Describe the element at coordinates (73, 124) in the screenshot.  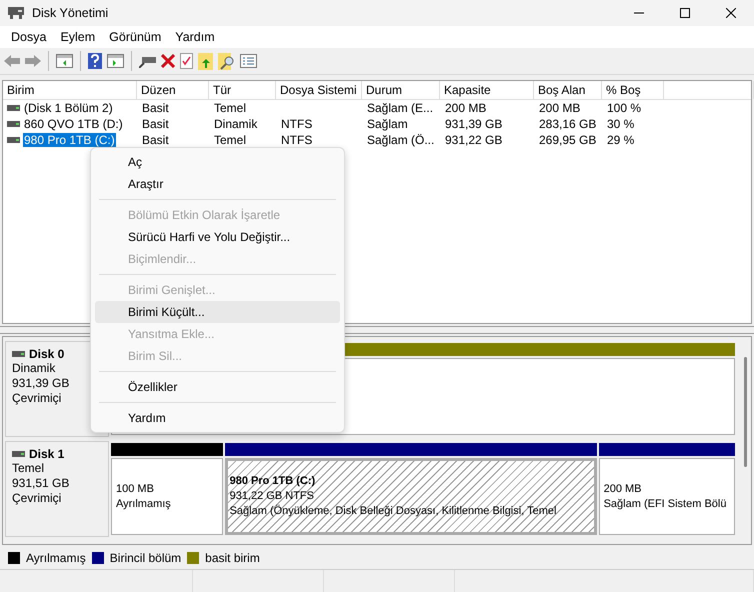
I see `volume-name: 860 QVO 1TB (D:)` at that location.